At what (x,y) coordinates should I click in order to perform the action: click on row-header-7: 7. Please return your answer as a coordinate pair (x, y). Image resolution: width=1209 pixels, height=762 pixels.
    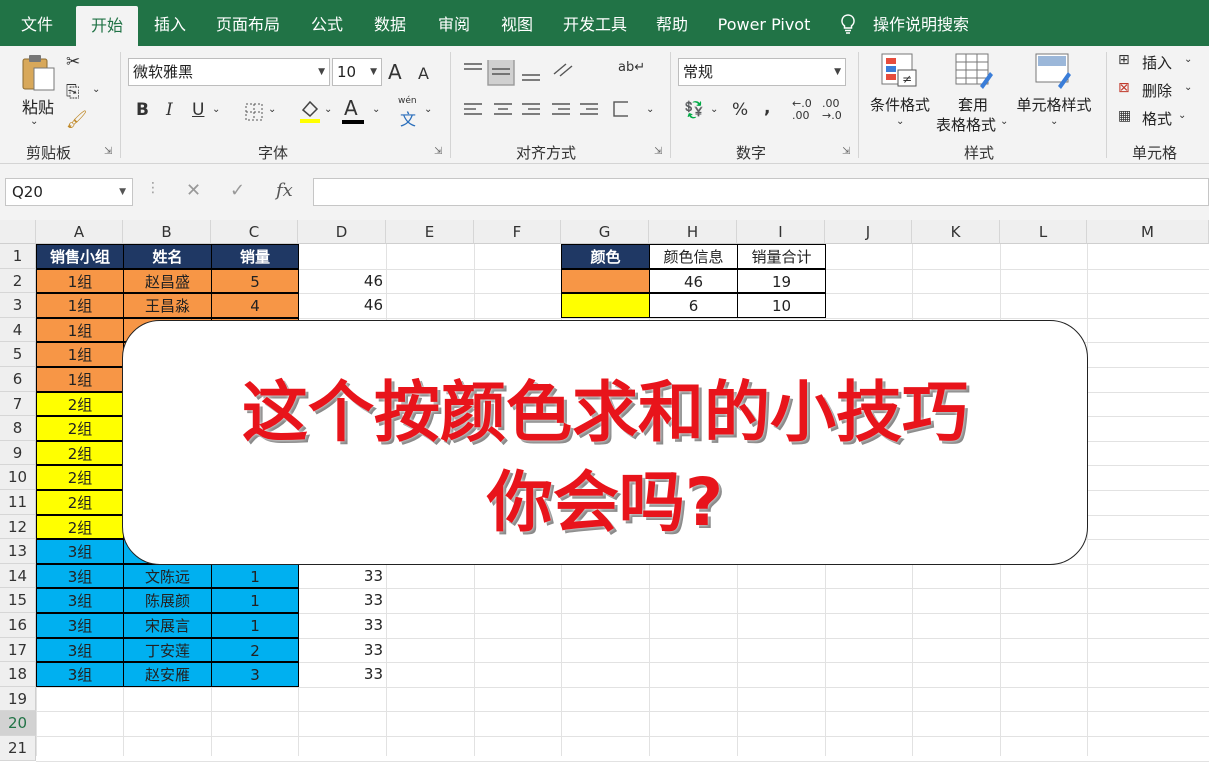
    Looking at the image, I should click on (18, 404).